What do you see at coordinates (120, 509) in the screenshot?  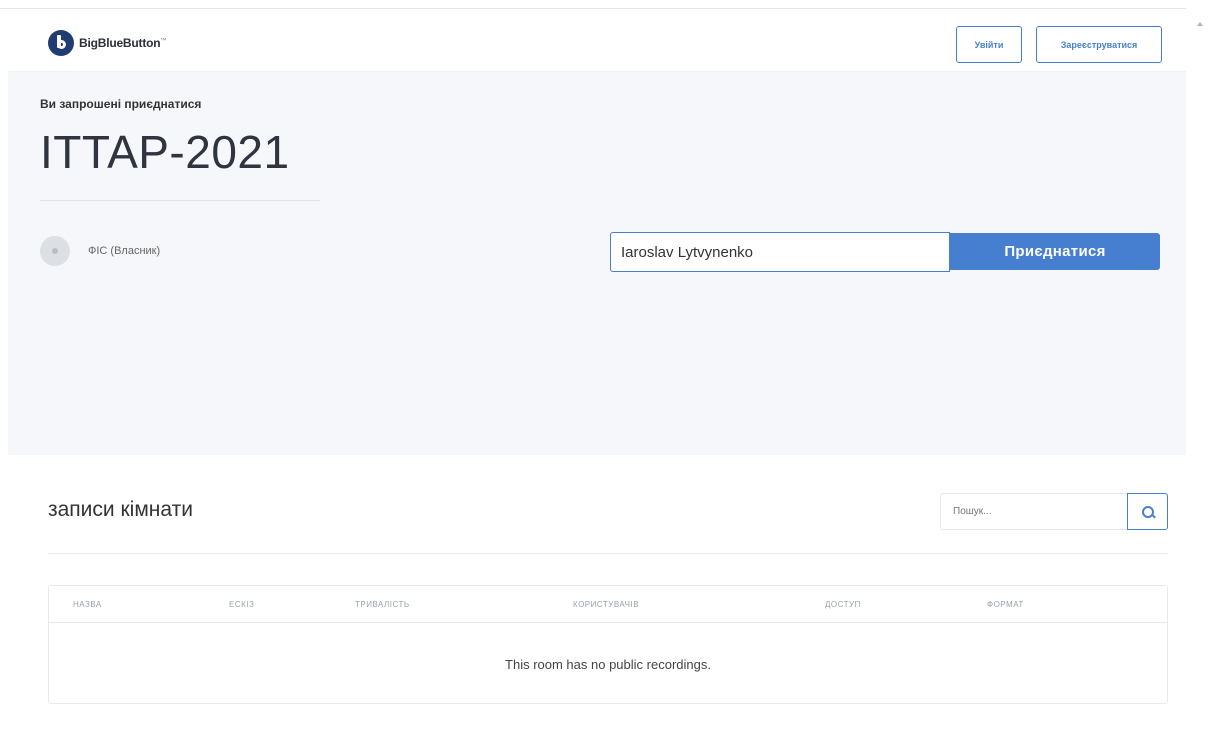 I see `recordings-title: записи кімнати` at bounding box center [120, 509].